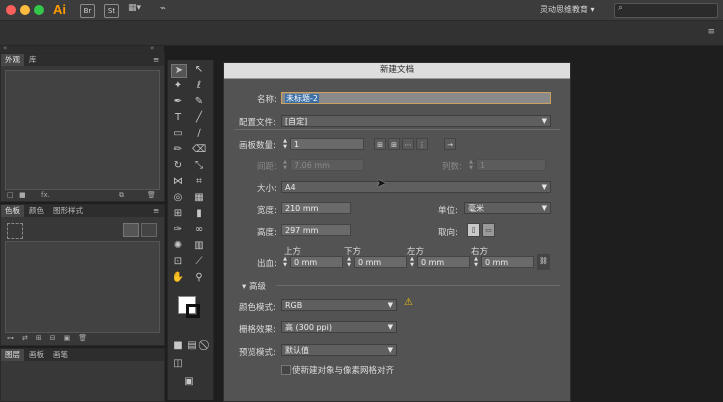 The width and height of the screenshot is (723, 402). I want to click on help-search-input: ⌕, so click(666, 10).